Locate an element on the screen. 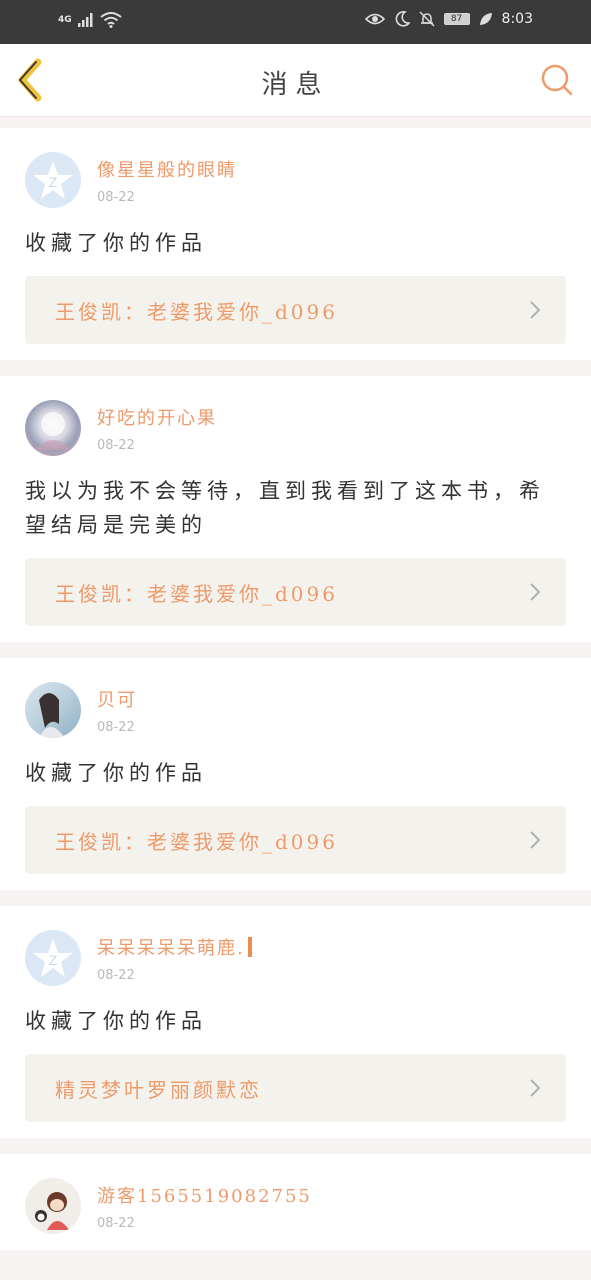 The height and width of the screenshot is (1280, 591). message-card: 游客1565519082755 08-22 is located at coordinates (295, 1202).